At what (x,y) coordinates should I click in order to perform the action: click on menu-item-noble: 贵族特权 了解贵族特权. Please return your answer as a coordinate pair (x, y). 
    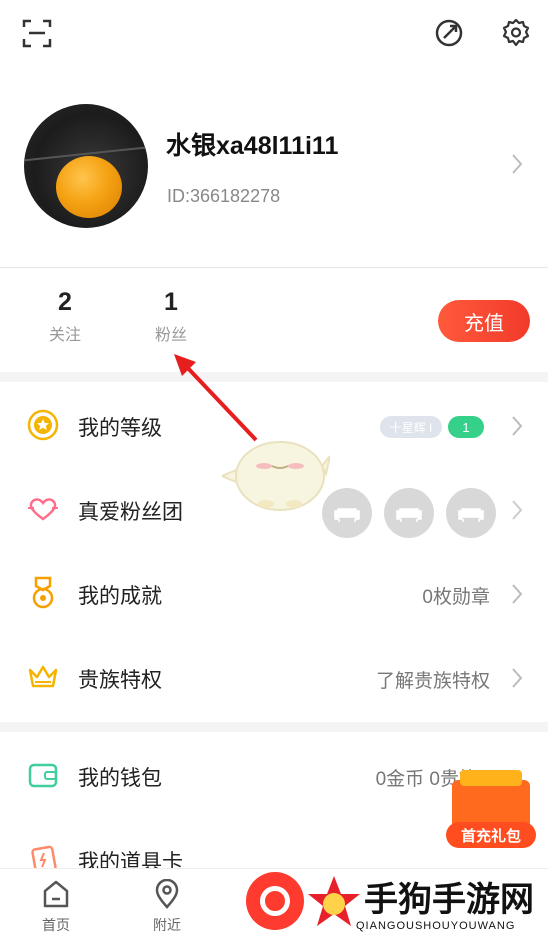
    Looking at the image, I should click on (274, 678).